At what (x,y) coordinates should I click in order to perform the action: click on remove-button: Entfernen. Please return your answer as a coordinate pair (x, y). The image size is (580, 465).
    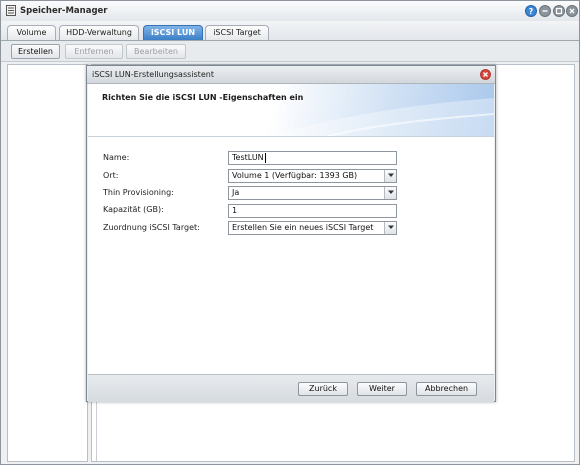
    Looking at the image, I should click on (94, 51).